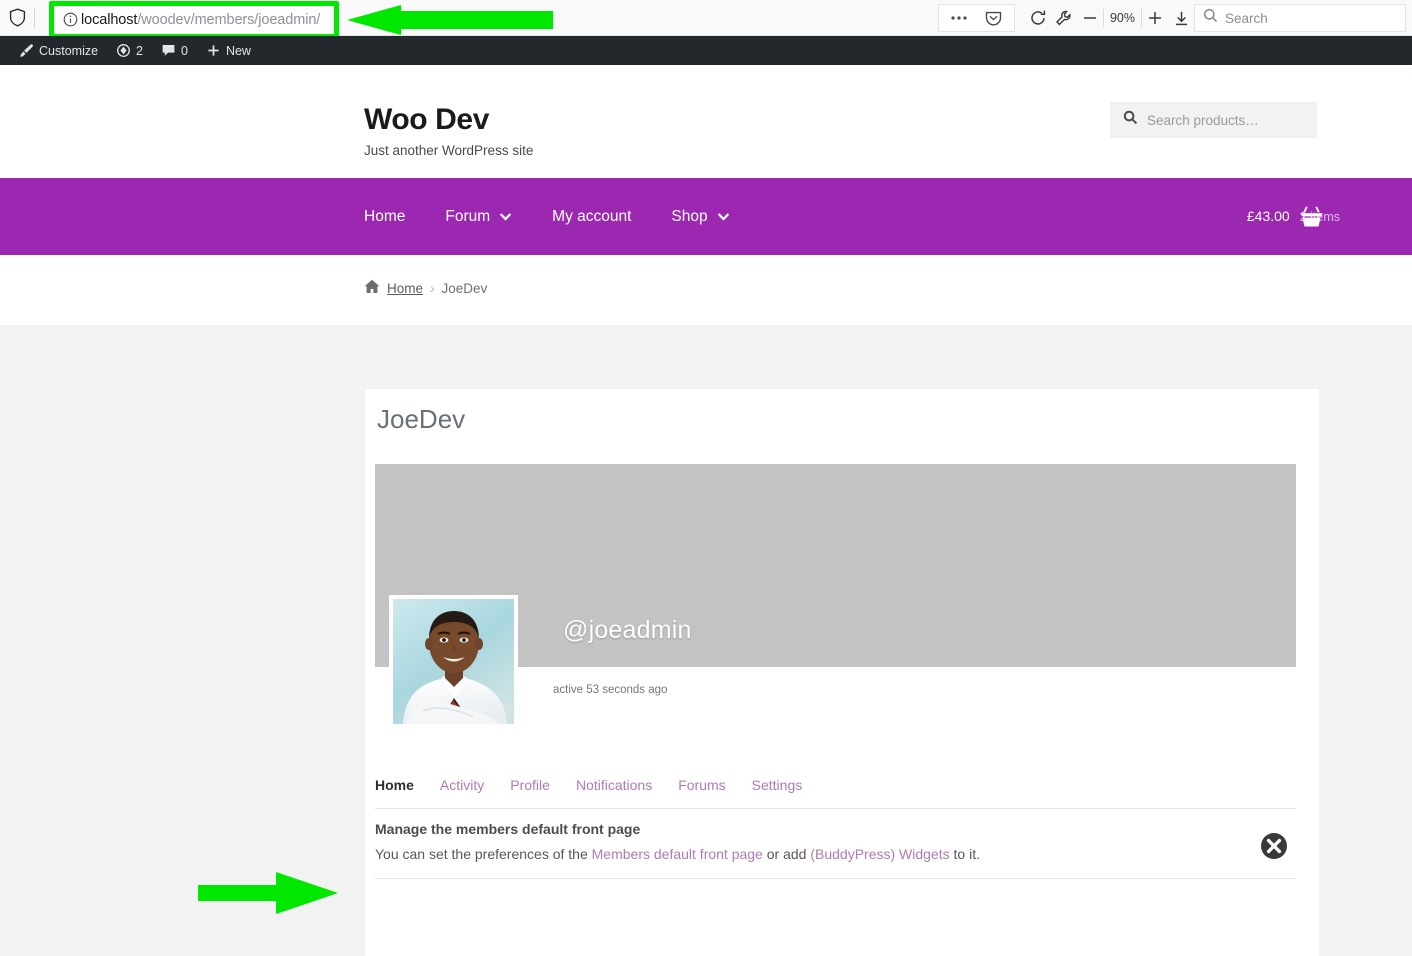  Describe the element at coordinates (69, 50) in the screenshot. I see `adminbar-label: Customize` at that location.